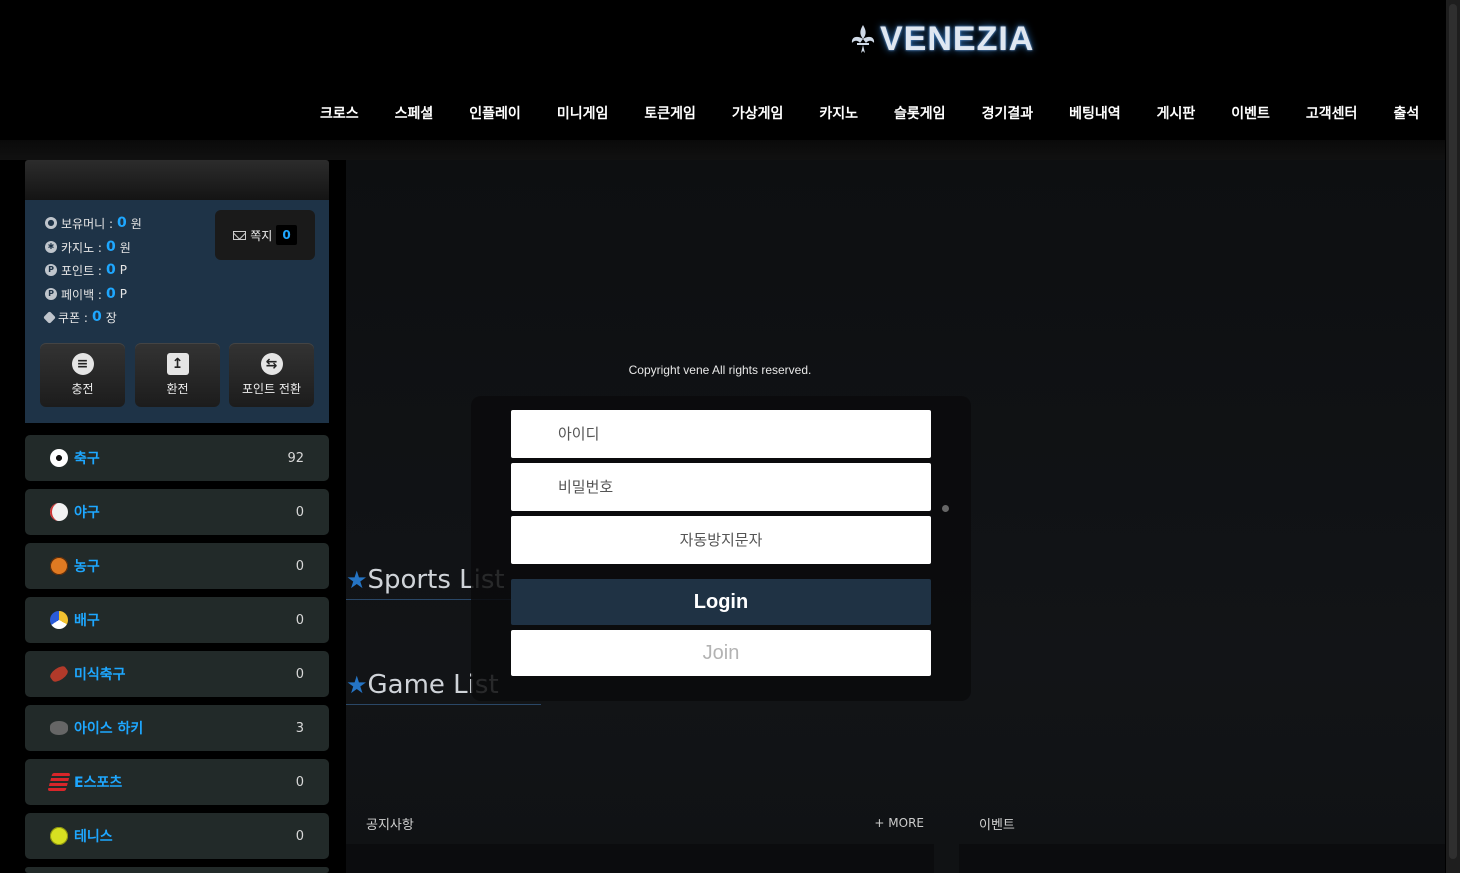 This screenshot has height=873, width=1460. Describe the element at coordinates (81, 270) in the screenshot. I see `point-label: 포인트 :` at that location.